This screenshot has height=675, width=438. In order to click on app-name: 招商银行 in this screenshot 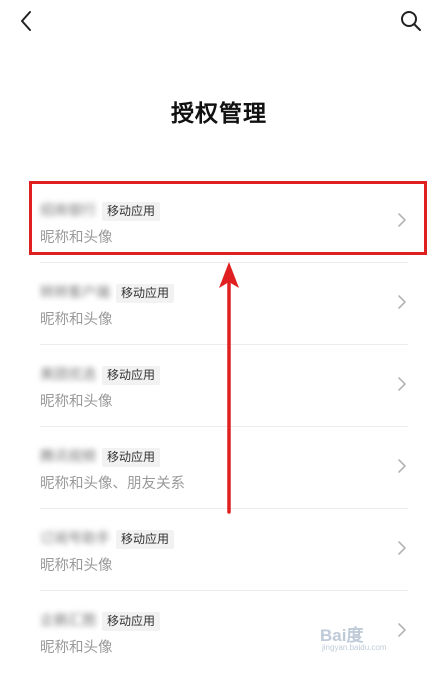, I will do `click(68, 211)`.